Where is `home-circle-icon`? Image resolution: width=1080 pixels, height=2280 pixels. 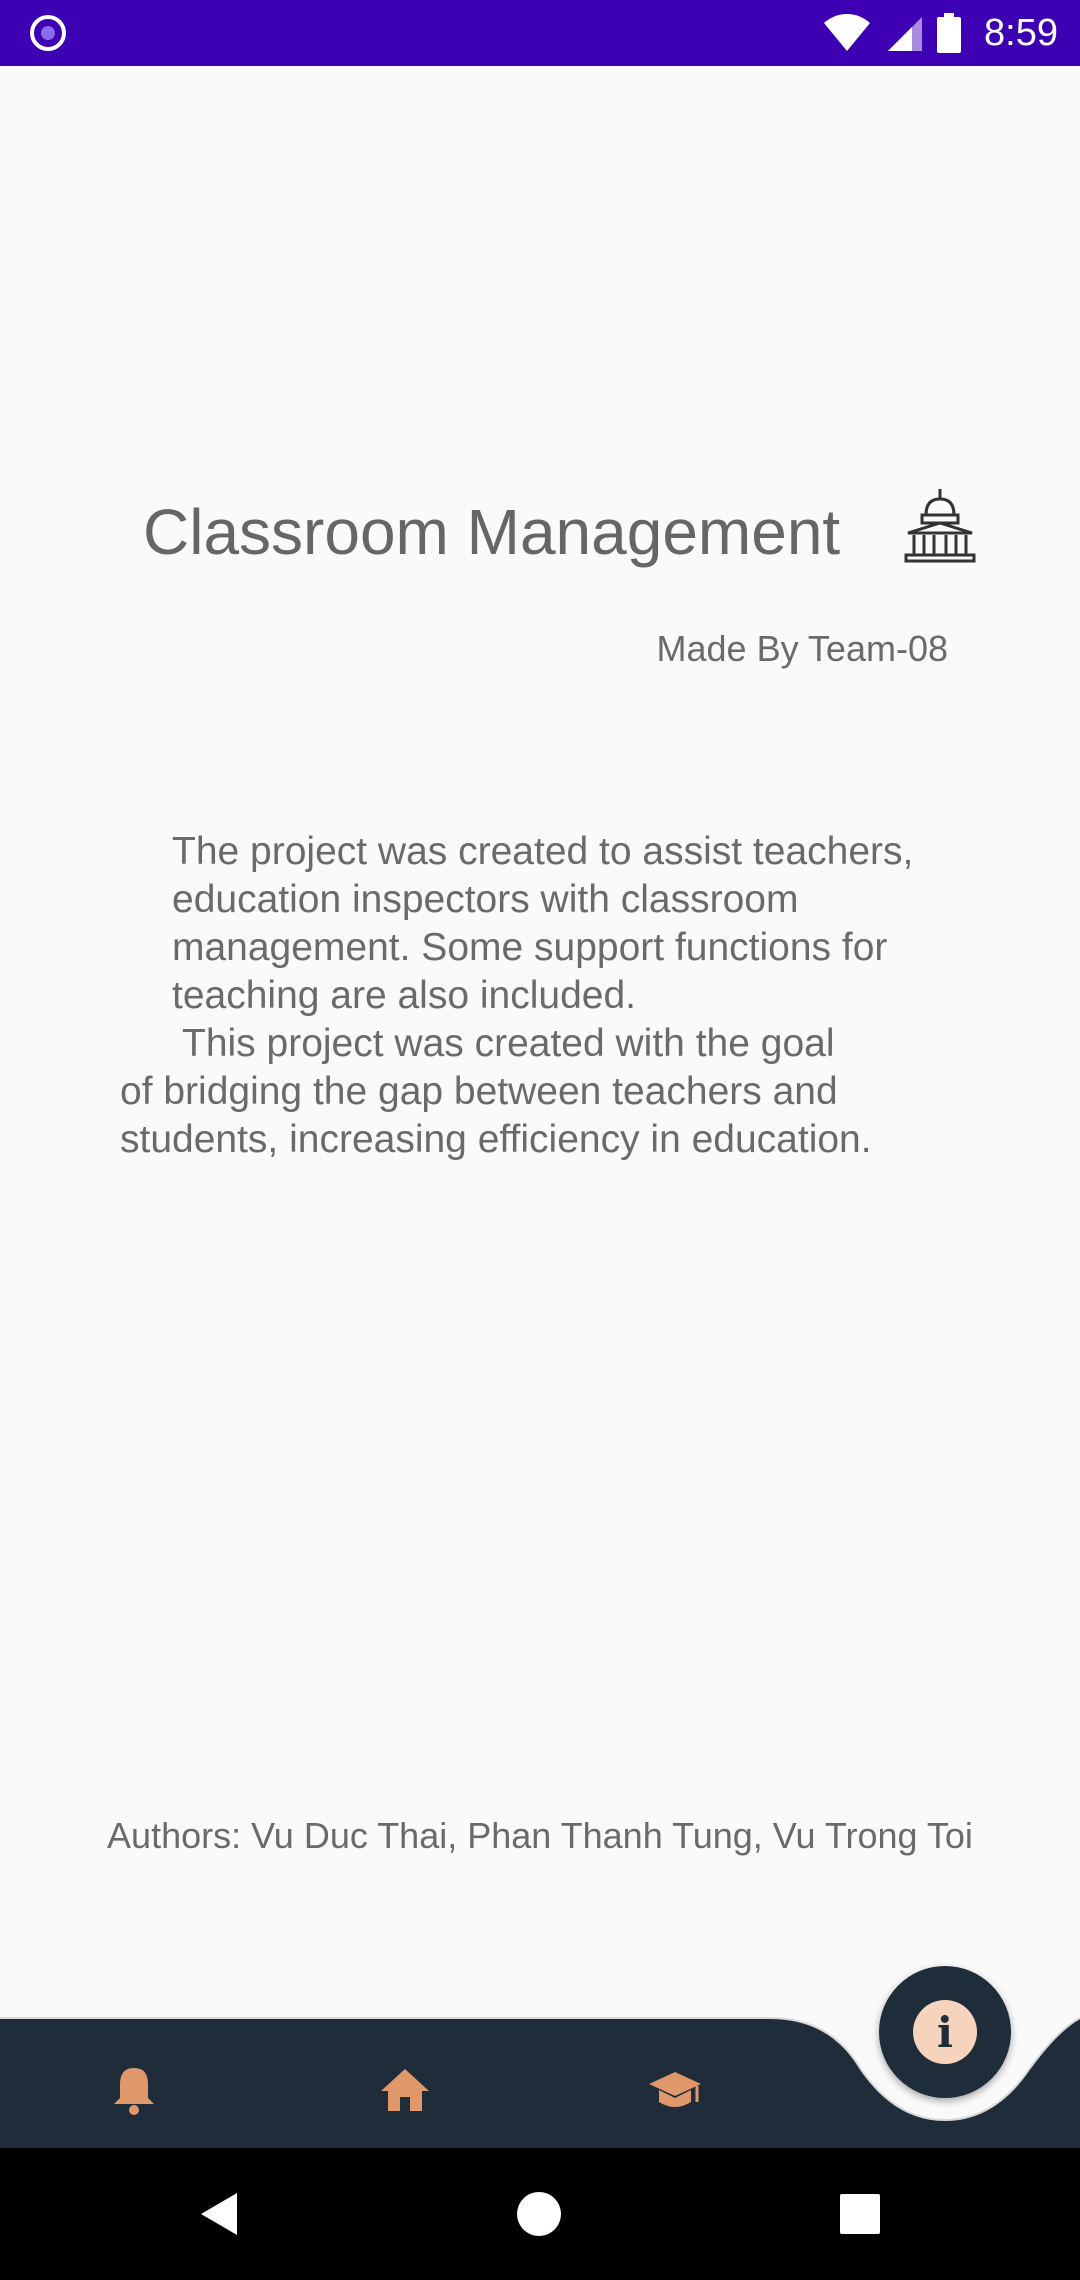 home-circle-icon is located at coordinates (539, 2214).